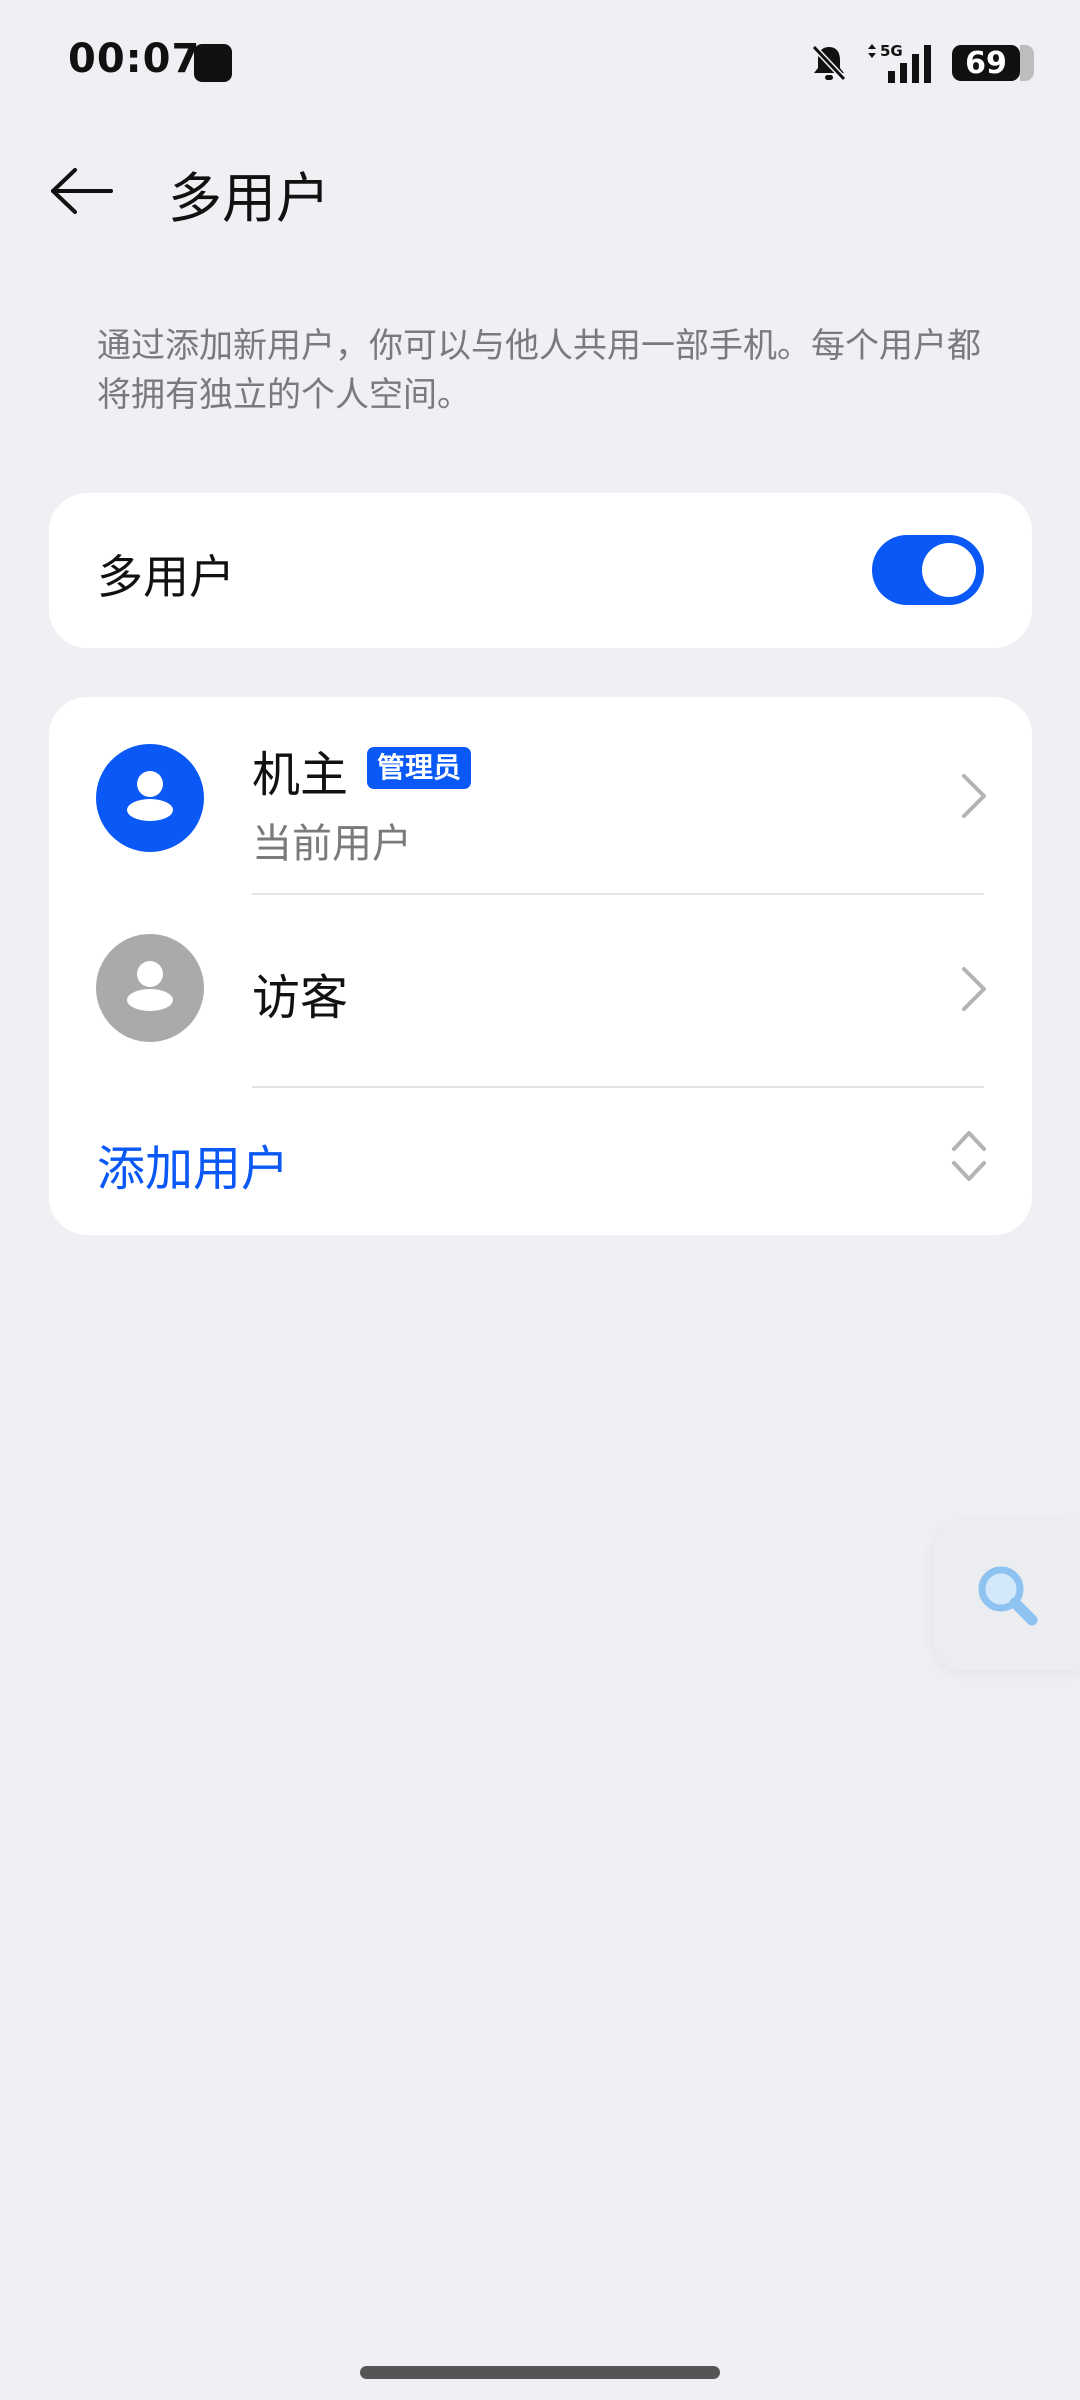  I want to click on floating-search-button, so click(1007, 1595).